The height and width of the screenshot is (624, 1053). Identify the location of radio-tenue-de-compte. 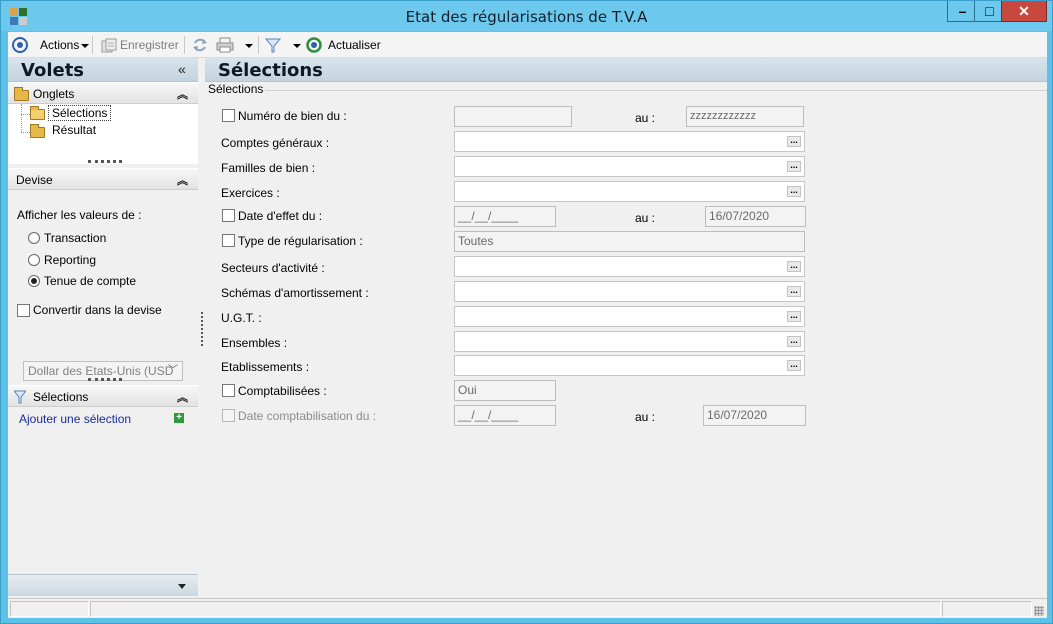
(34, 281).